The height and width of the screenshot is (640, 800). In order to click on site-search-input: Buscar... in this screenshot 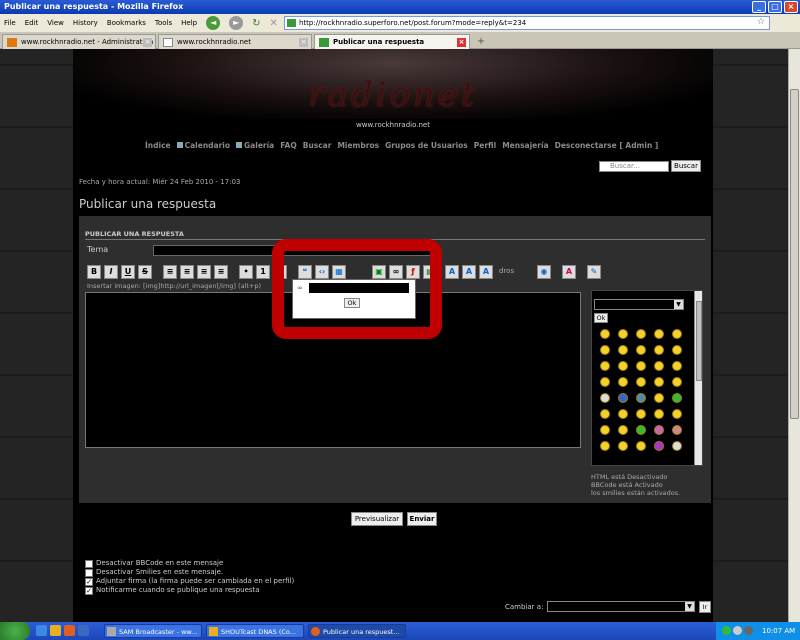, I will do `click(634, 166)`.